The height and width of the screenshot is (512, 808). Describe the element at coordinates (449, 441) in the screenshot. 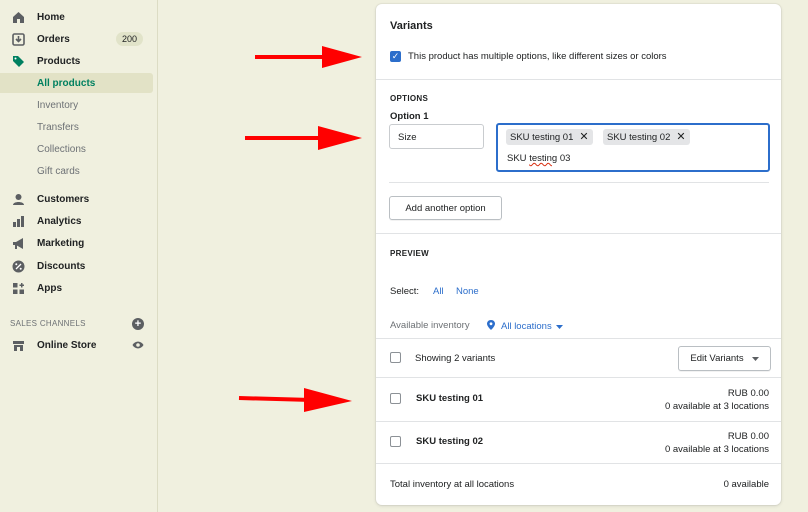

I see `variant-name: SKU testing 02` at that location.